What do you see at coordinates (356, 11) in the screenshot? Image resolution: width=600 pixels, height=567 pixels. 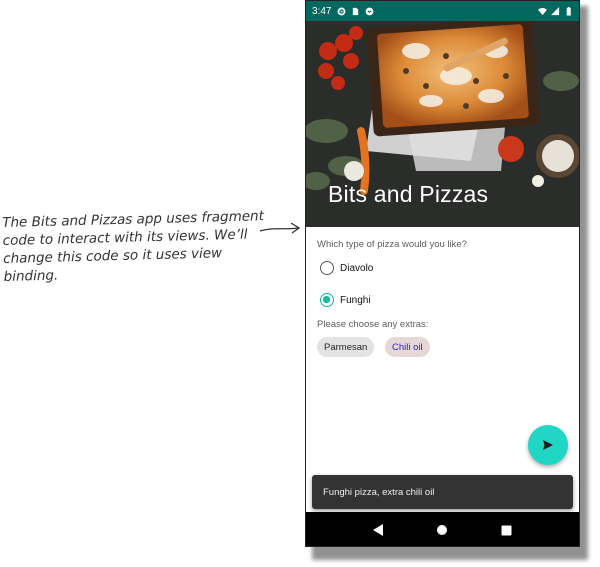 I see `sim-icon` at bounding box center [356, 11].